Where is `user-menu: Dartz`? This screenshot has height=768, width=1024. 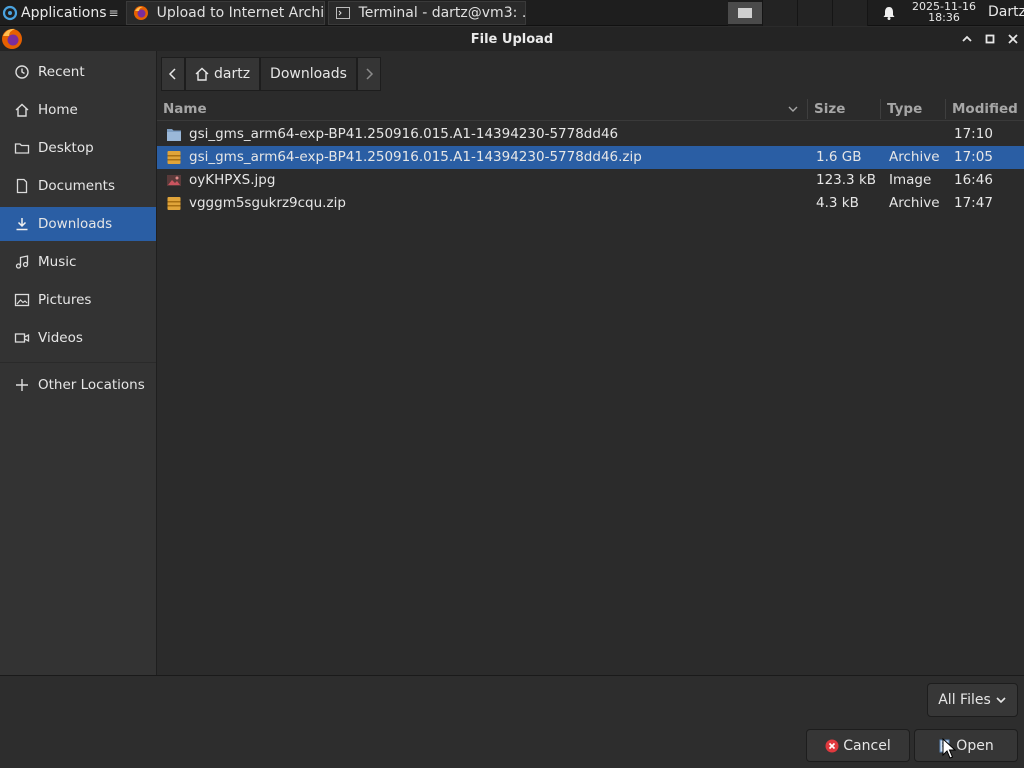 user-menu: Dartz is located at coordinates (1006, 12).